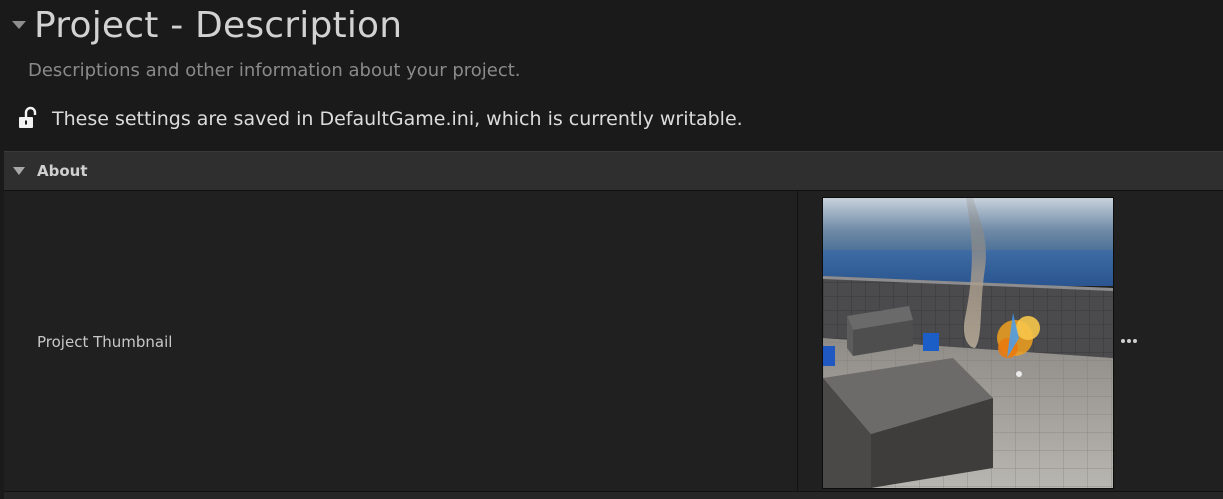 The image size is (1223, 499). Describe the element at coordinates (105, 342) in the screenshot. I see `property-label: Project Thumbnail` at that location.